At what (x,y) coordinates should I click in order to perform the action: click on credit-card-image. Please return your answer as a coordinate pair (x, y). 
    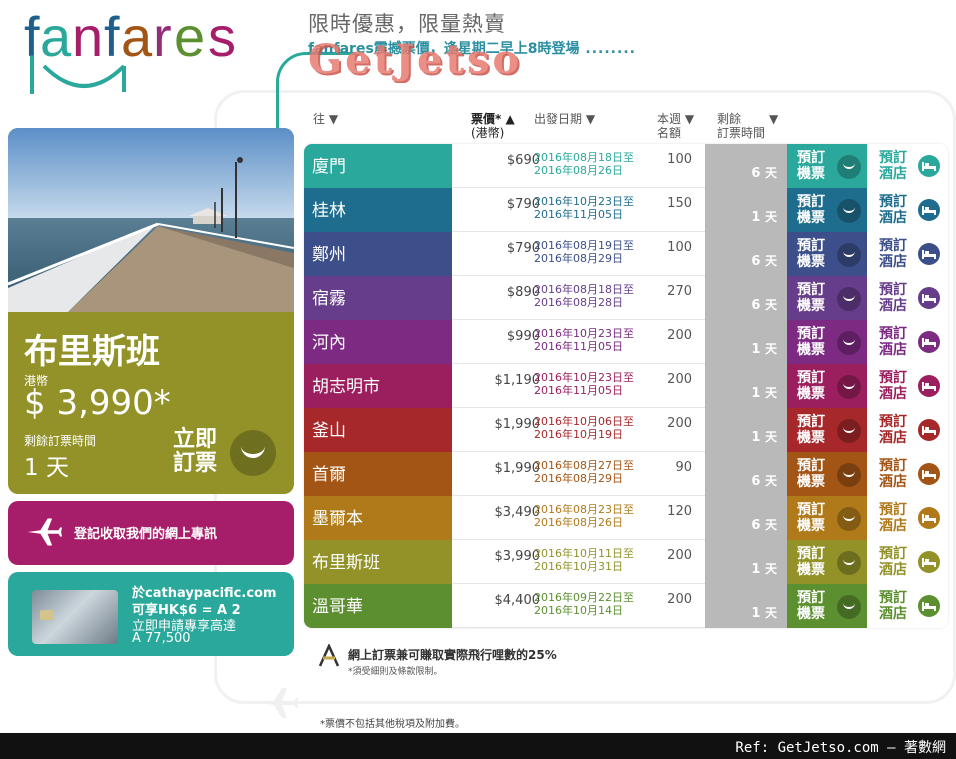
    Looking at the image, I should click on (75, 617).